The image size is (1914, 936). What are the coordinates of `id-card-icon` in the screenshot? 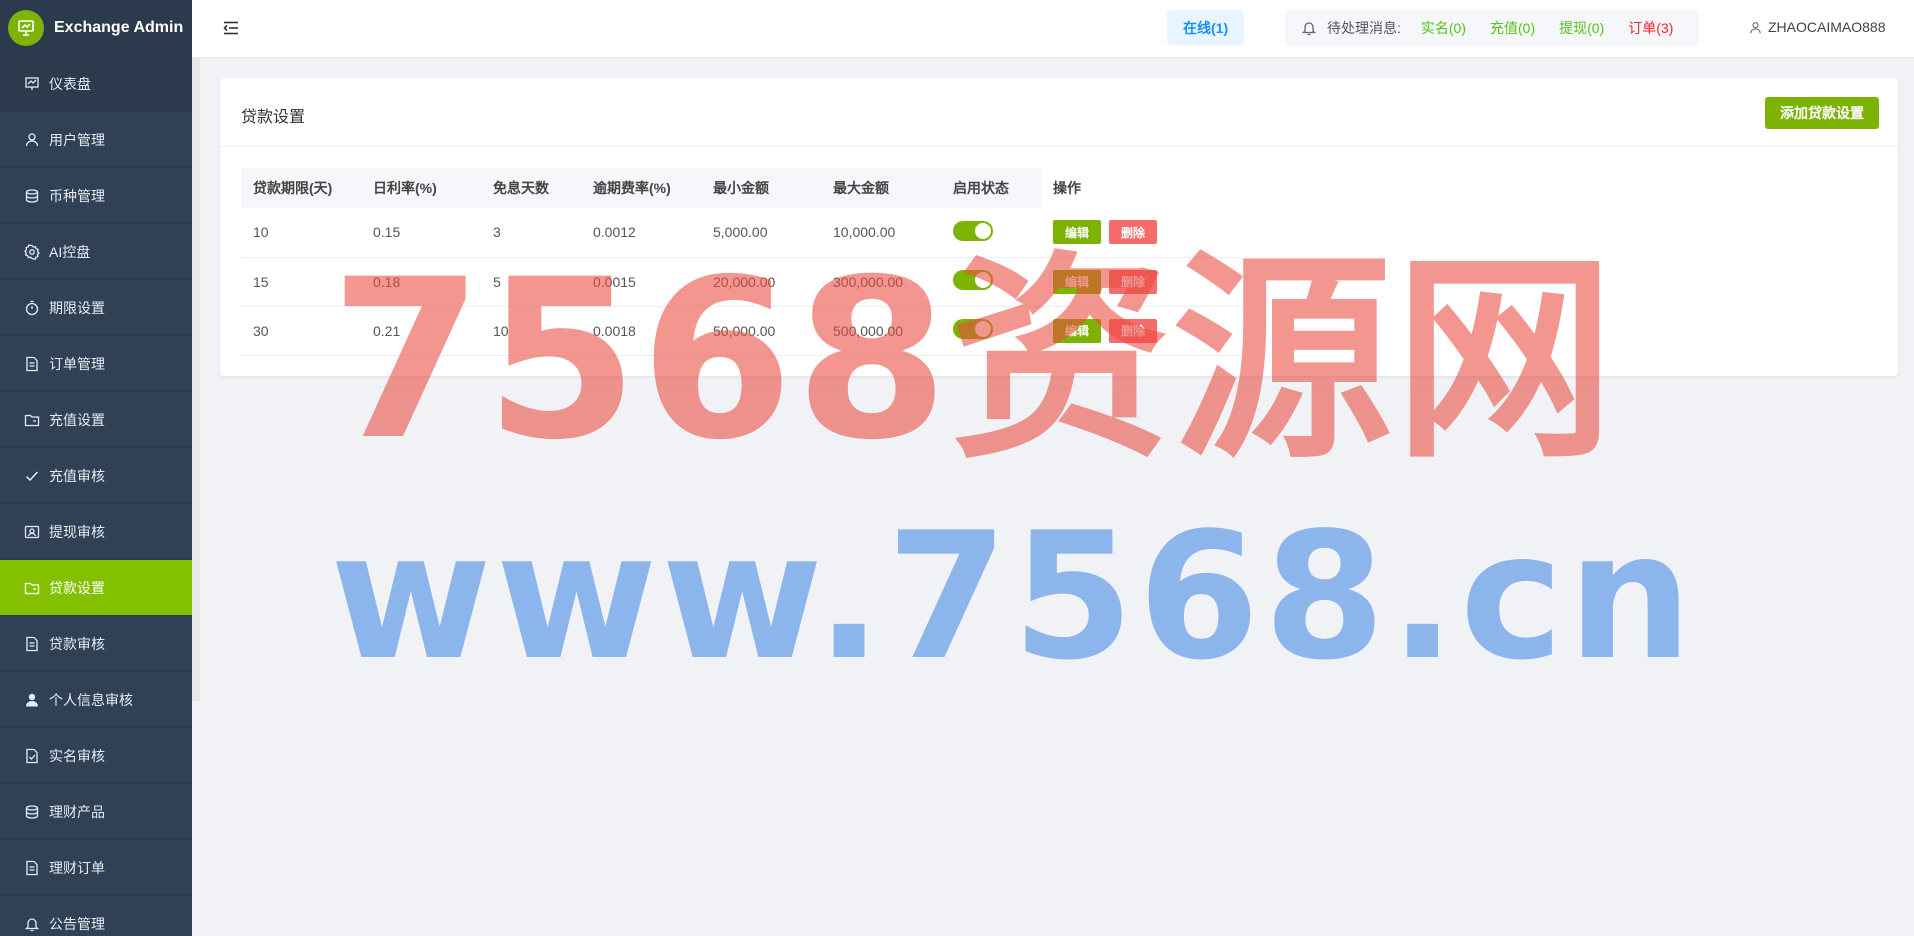 It's located at (32, 532).